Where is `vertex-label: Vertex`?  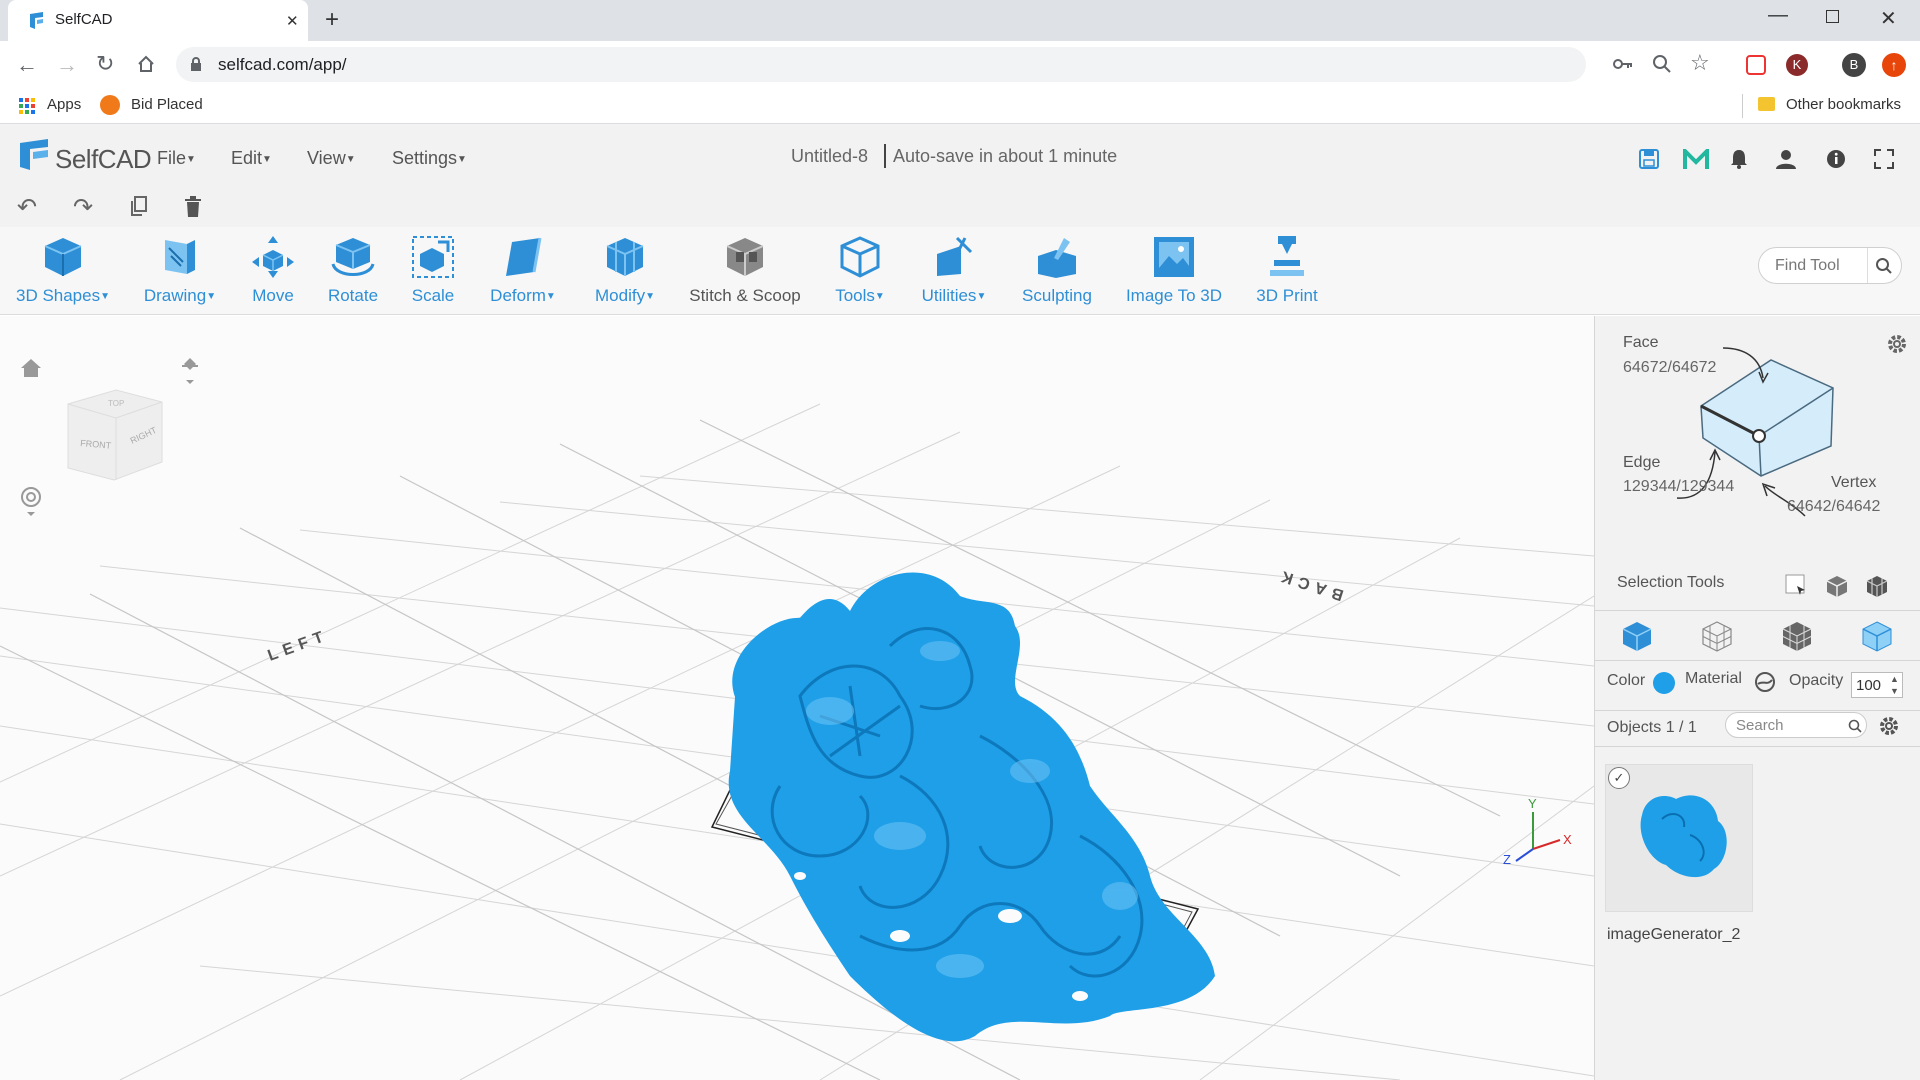
vertex-label: Vertex is located at coordinates (1853, 483).